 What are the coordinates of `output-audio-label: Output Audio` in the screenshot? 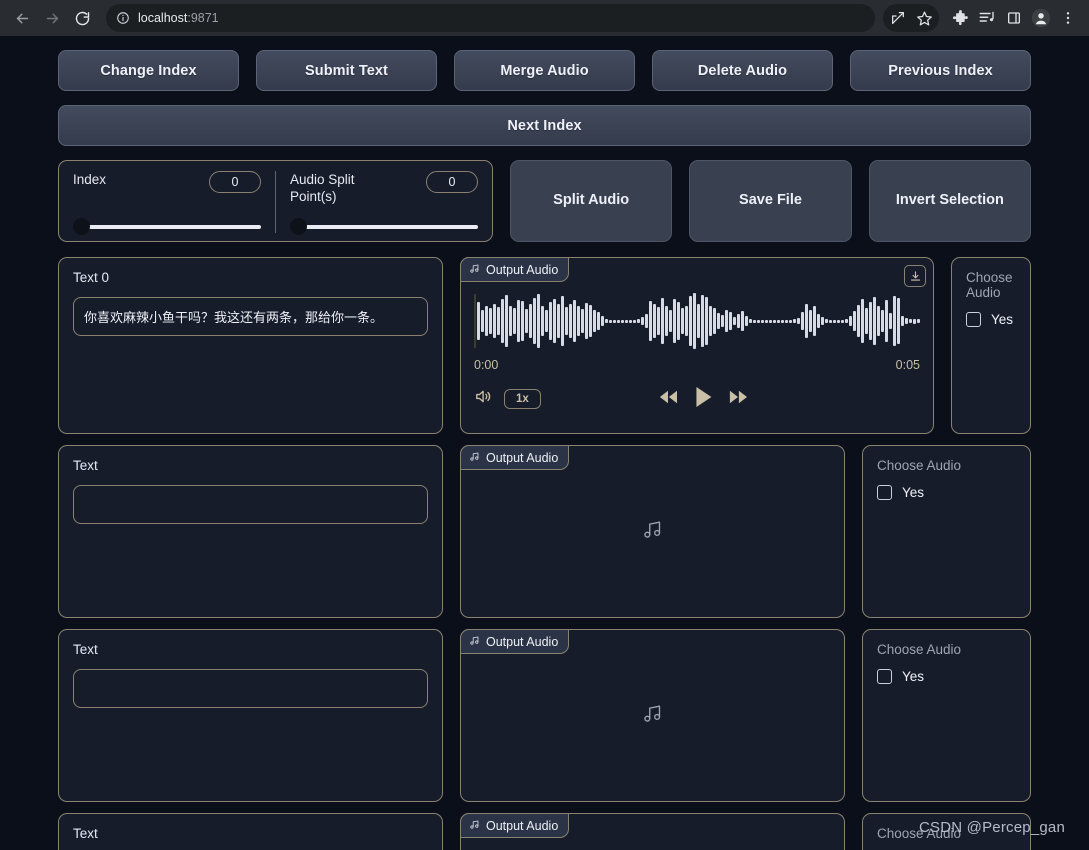 It's located at (522, 269).